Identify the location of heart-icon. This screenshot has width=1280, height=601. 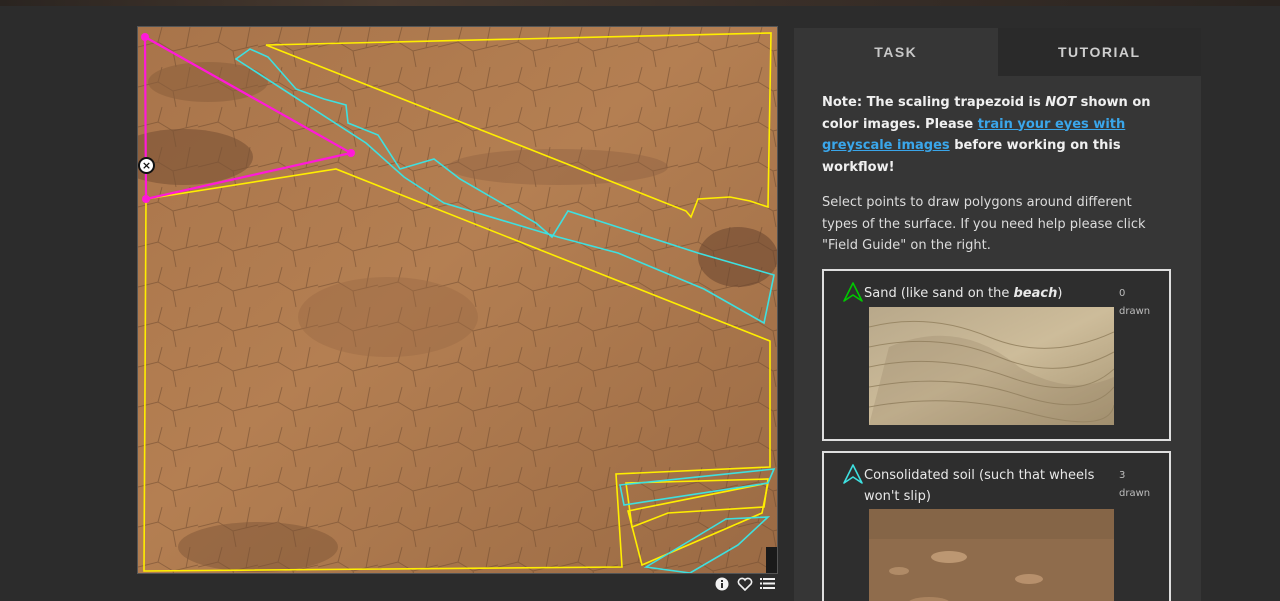
(744, 583).